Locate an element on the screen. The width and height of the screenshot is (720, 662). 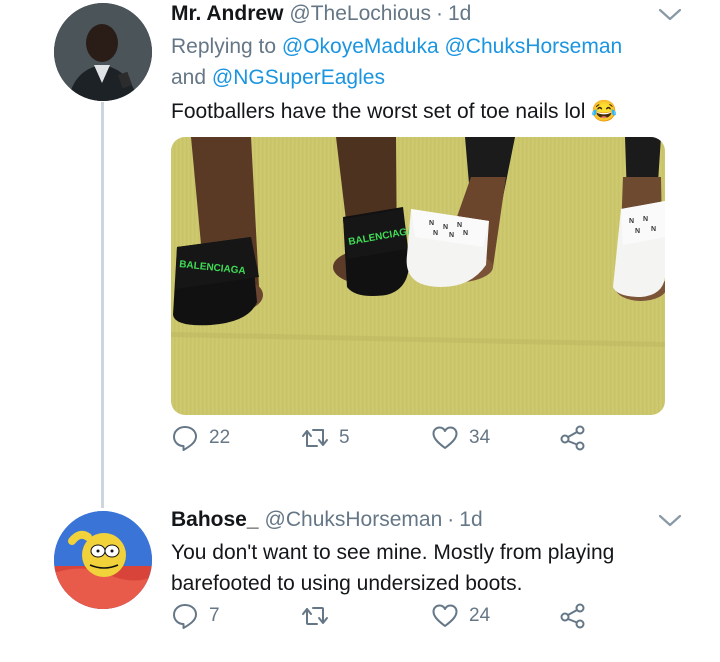
like-button: 34 is located at coordinates (460, 438).